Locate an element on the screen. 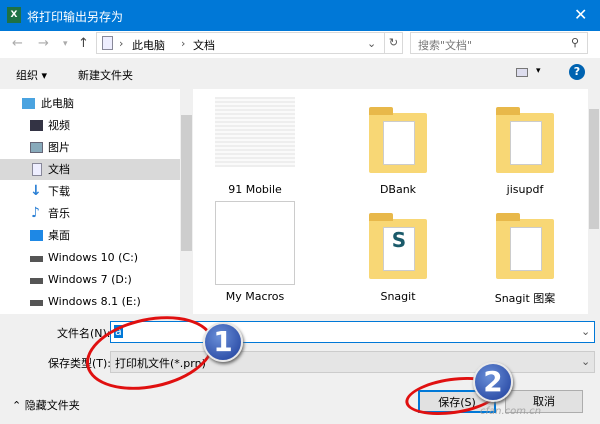  file-item-jisupdf: jisupdf is located at coordinates (525, 148).